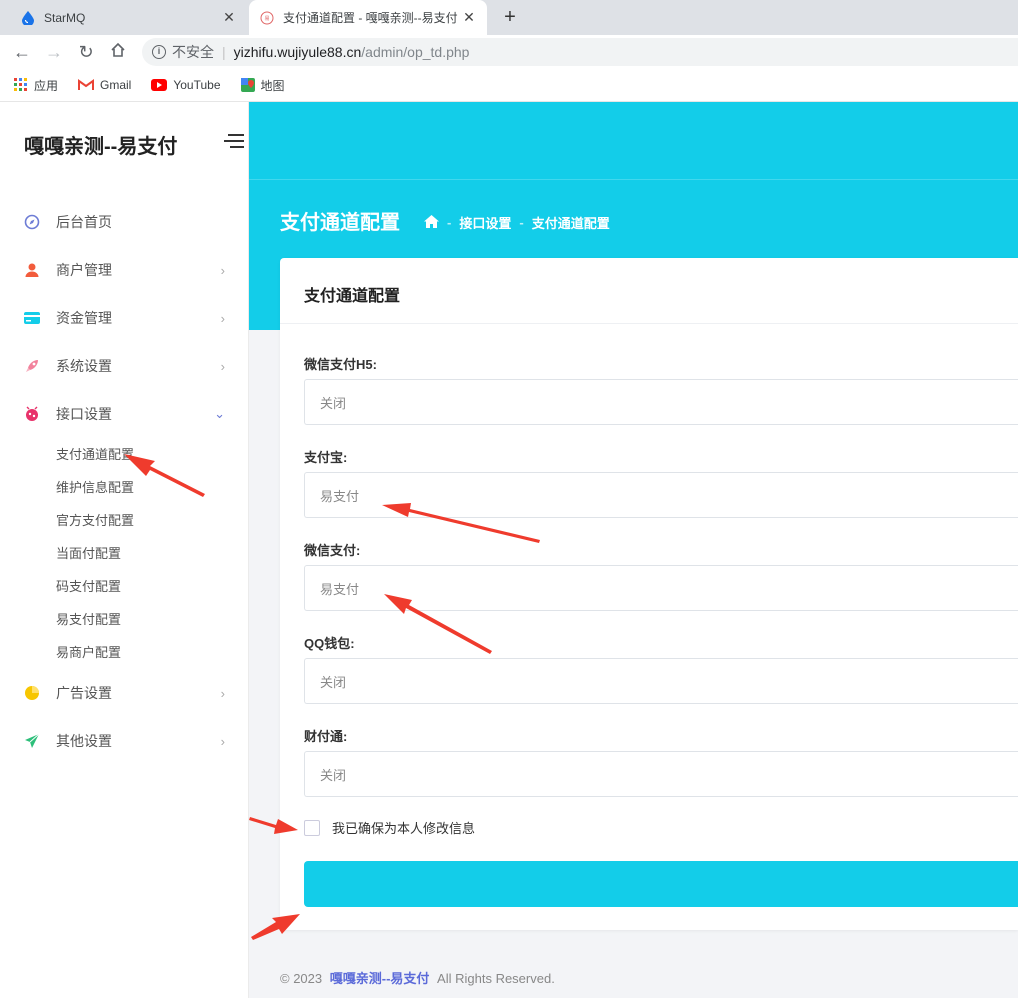  What do you see at coordinates (301, 978) in the screenshot?
I see `footer-copyright: © 2023` at bounding box center [301, 978].